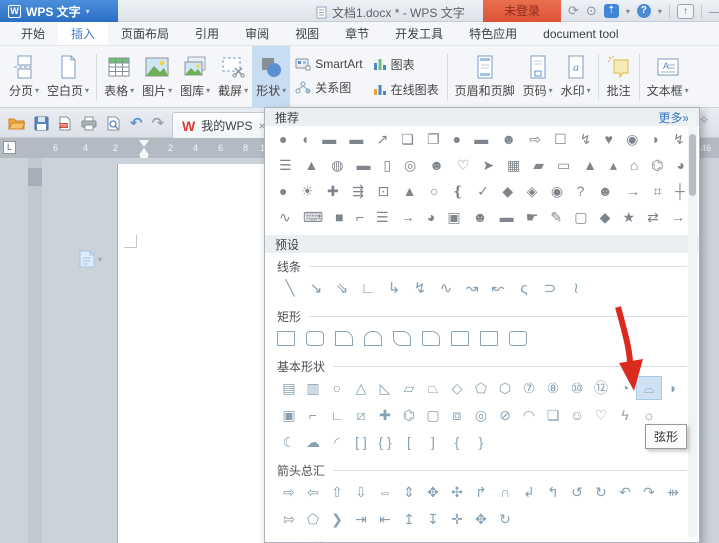  What do you see at coordinates (385, 519) in the screenshot?
I see `shape-item: ⇤` at bounding box center [385, 519].